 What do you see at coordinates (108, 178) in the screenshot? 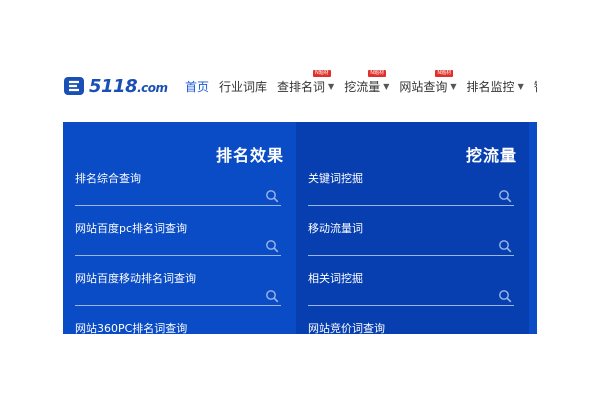
I see `query-label: 排名综合查询` at bounding box center [108, 178].